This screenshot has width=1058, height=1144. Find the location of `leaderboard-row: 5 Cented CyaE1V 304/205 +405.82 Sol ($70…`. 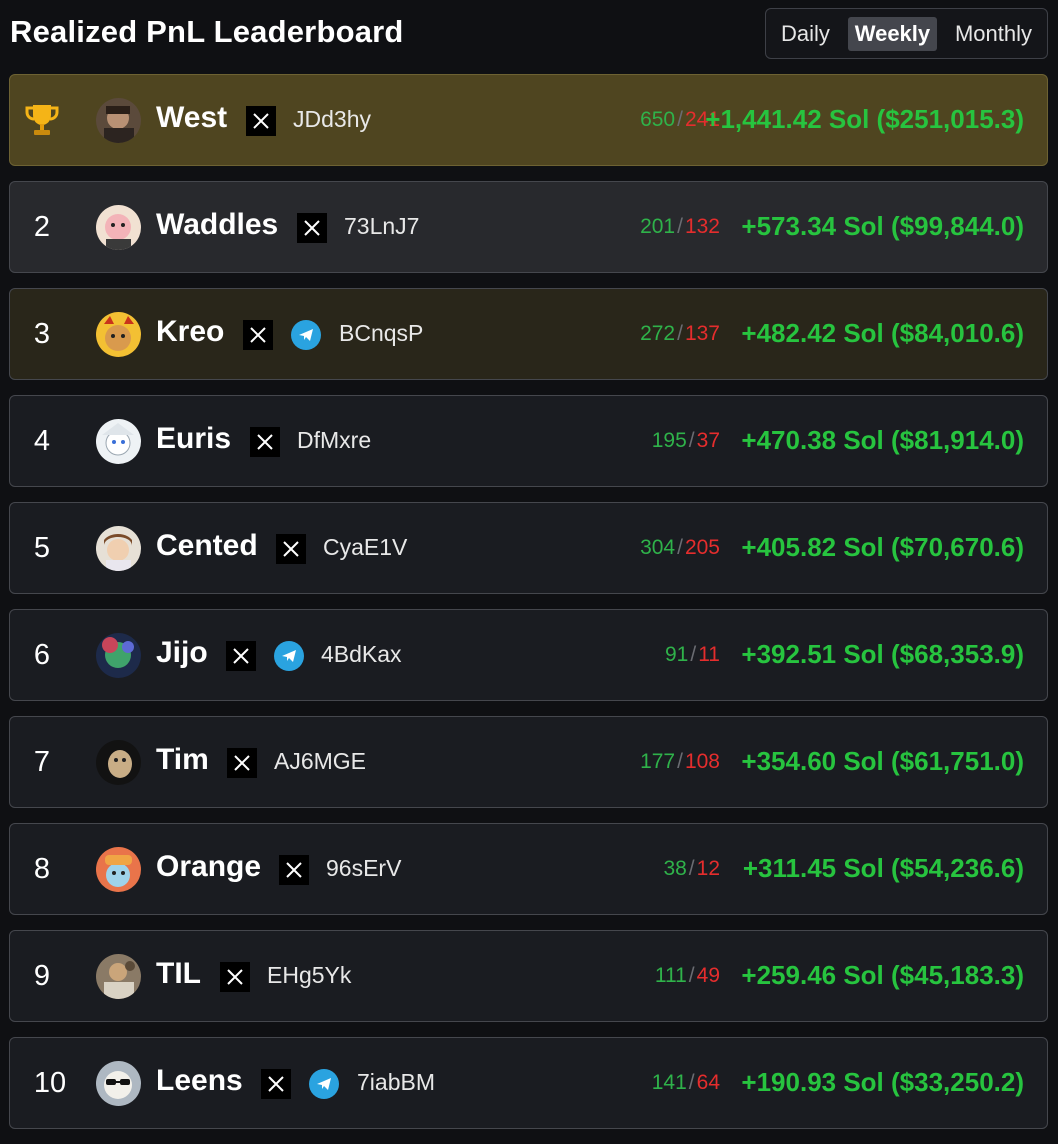

leaderboard-row: 5 Cented CyaE1V 304/205 +405.82 Sol ($70… is located at coordinates (528, 548).